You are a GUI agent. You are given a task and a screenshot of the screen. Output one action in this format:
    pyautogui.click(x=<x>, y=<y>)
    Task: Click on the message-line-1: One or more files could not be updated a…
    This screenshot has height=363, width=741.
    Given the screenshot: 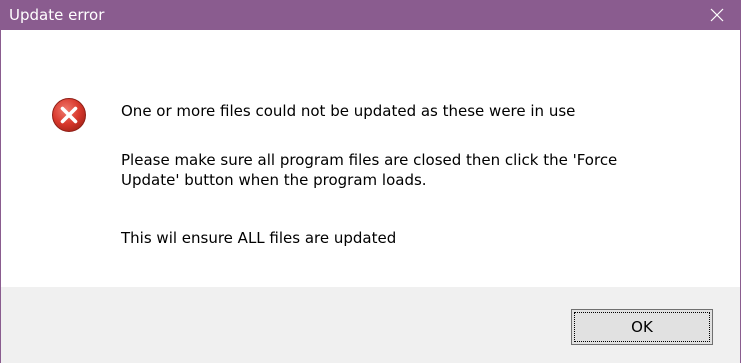 What is the action you would take?
    pyautogui.click(x=348, y=111)
    